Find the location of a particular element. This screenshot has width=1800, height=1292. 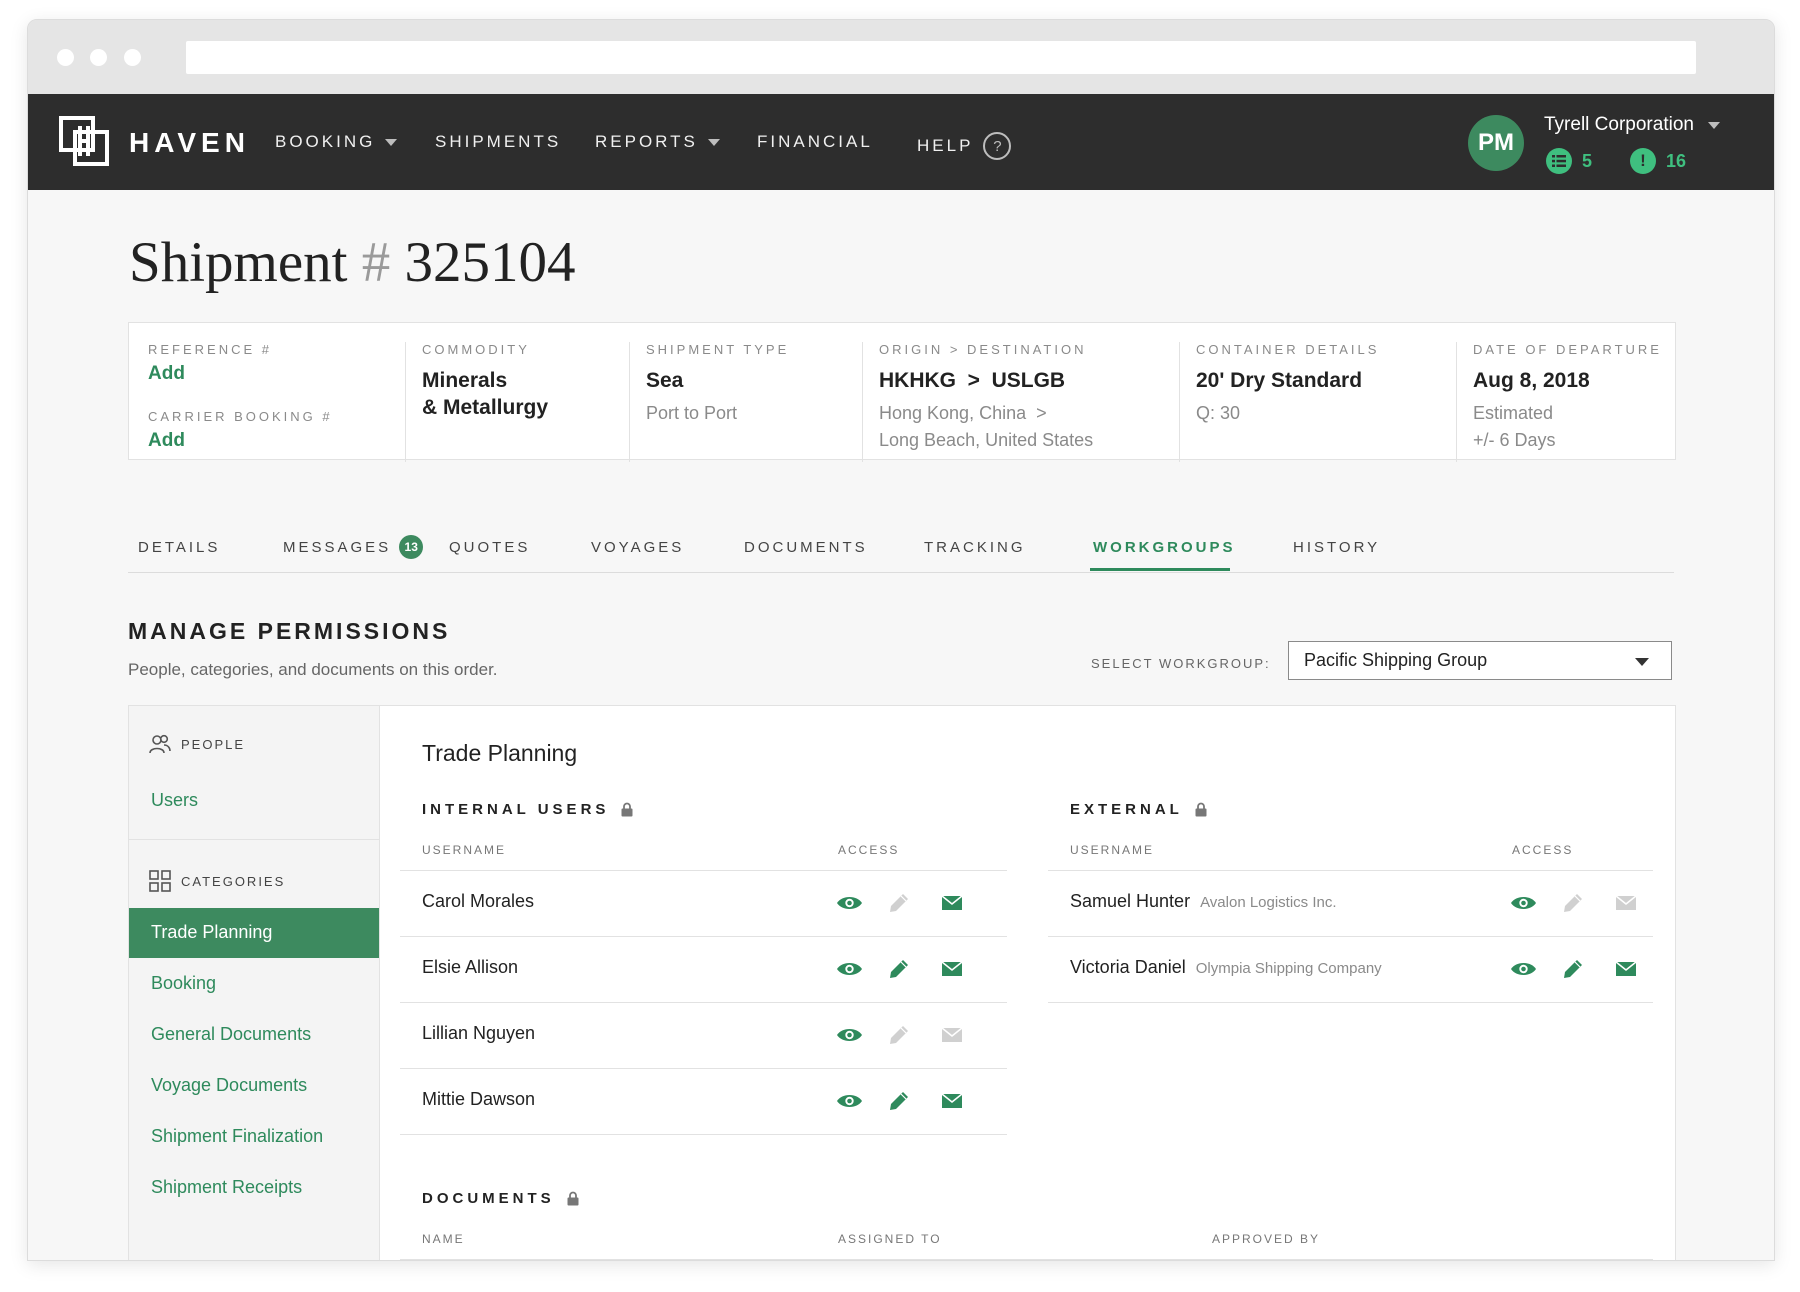

people-icon is located at coordinates (160, 744).